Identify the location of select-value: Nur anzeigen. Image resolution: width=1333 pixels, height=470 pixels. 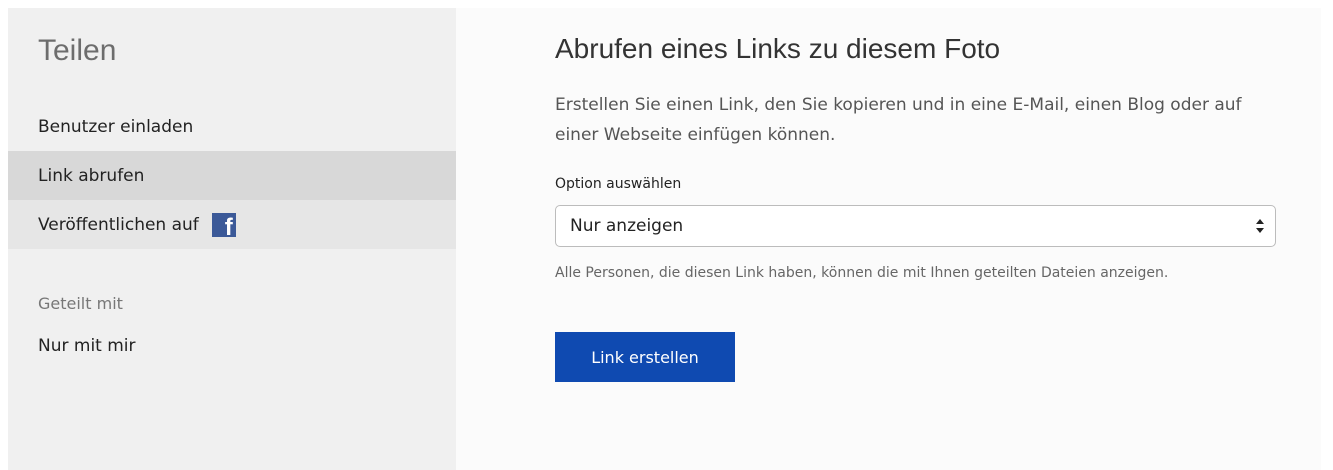
(627, 226).